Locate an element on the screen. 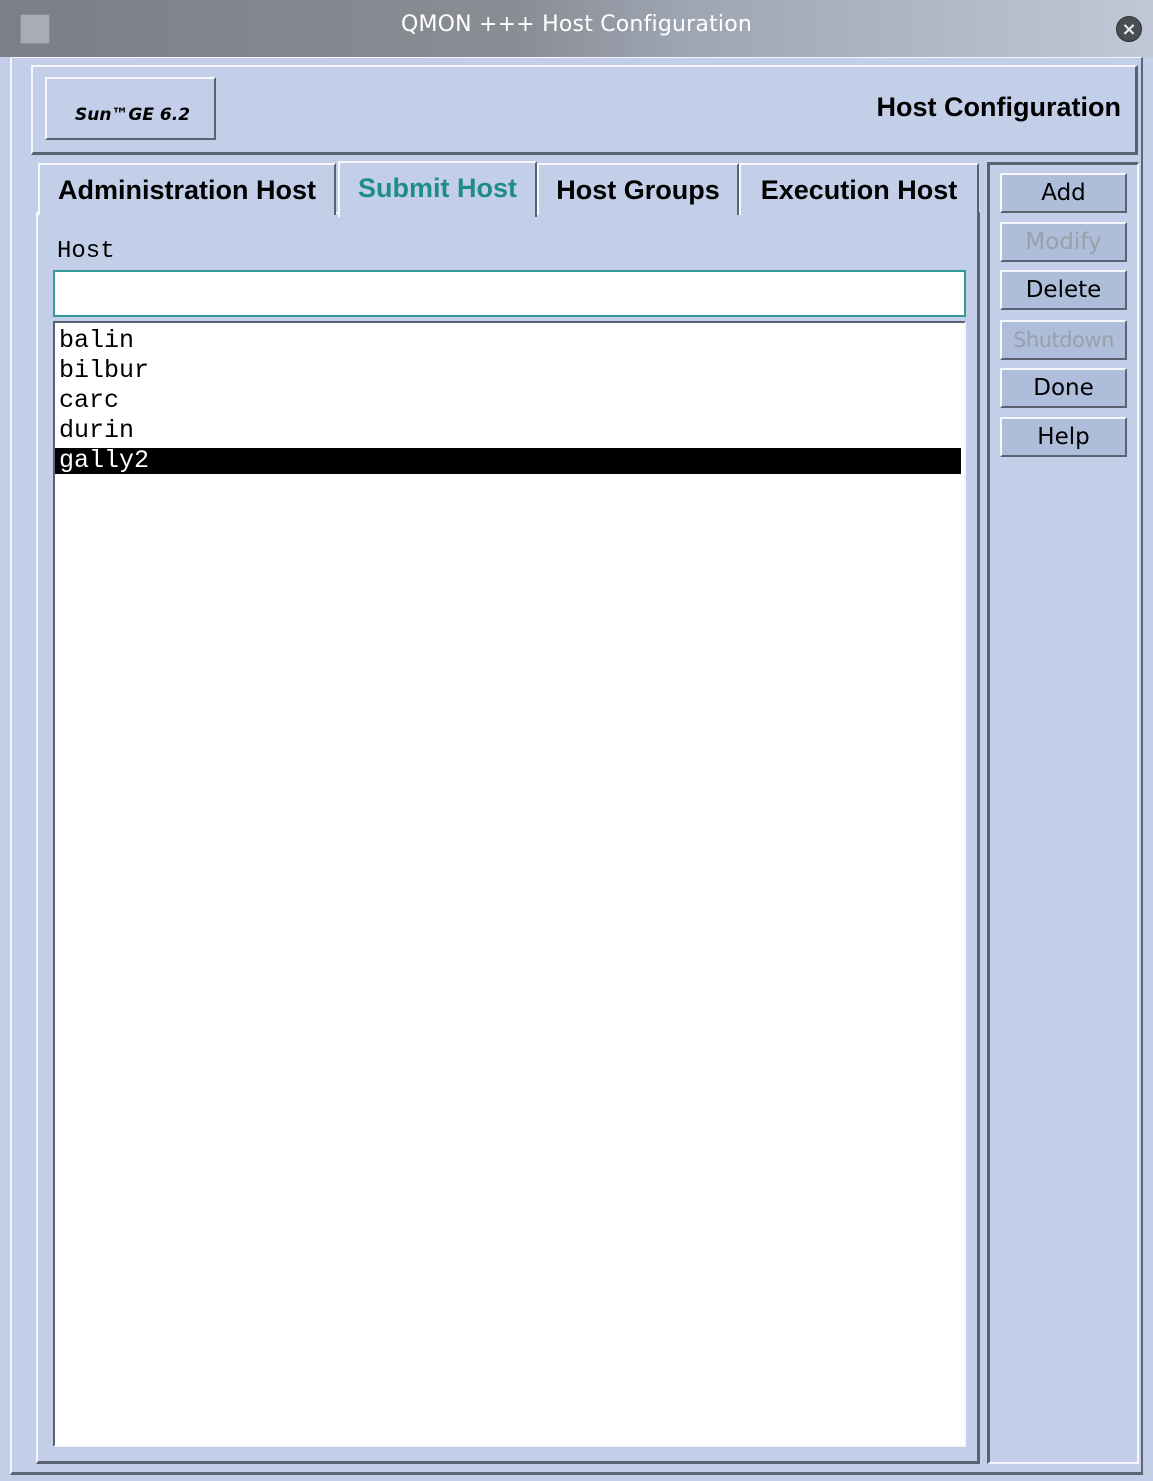  tab-execution-host: Execution Host is located at coordinates (859, 189).